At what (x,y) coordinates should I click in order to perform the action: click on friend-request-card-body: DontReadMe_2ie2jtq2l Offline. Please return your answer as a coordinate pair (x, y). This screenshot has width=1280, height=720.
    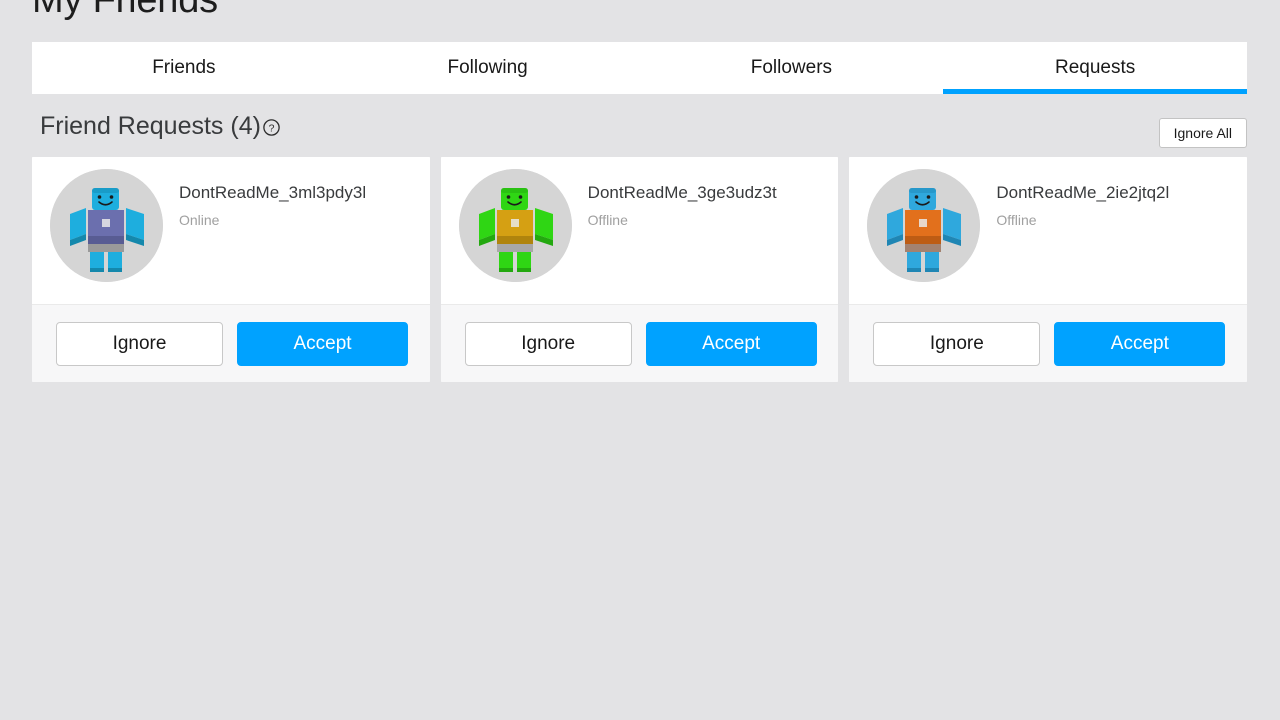
    Looking at the image, I should click on (1048, 230).